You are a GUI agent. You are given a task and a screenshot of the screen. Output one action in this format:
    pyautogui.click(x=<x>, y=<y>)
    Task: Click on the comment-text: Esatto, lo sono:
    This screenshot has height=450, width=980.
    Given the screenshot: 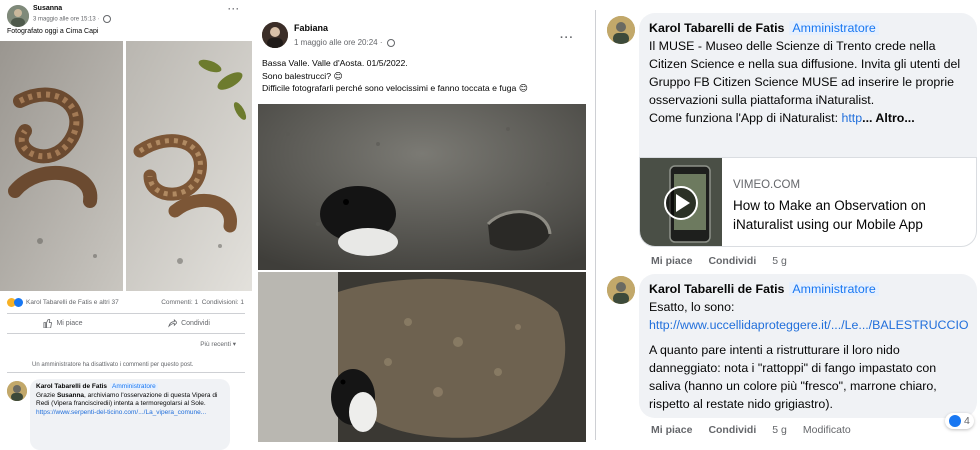 What is the action you would take?
    pyautogui.click(x=692, y=307)
    